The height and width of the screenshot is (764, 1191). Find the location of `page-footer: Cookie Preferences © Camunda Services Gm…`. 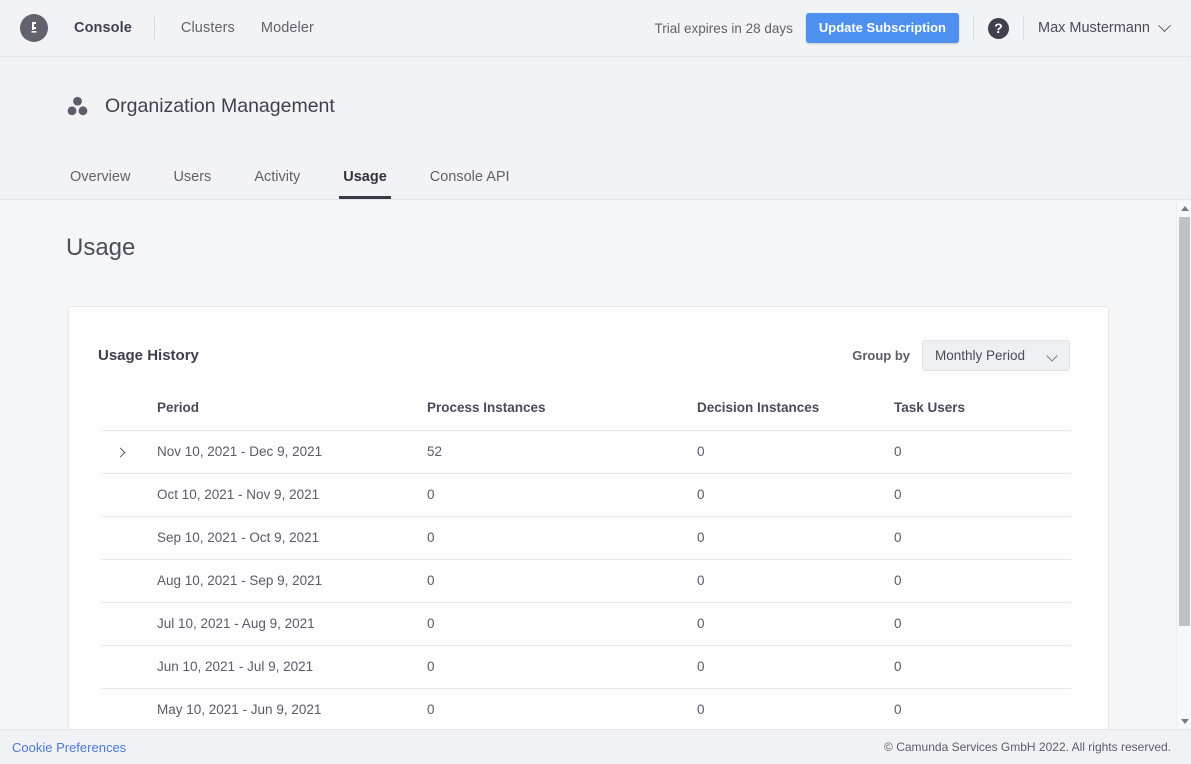

page-footer: Cookie Preferences © Camunda Services Gm… is located at coordinates (595, 746).